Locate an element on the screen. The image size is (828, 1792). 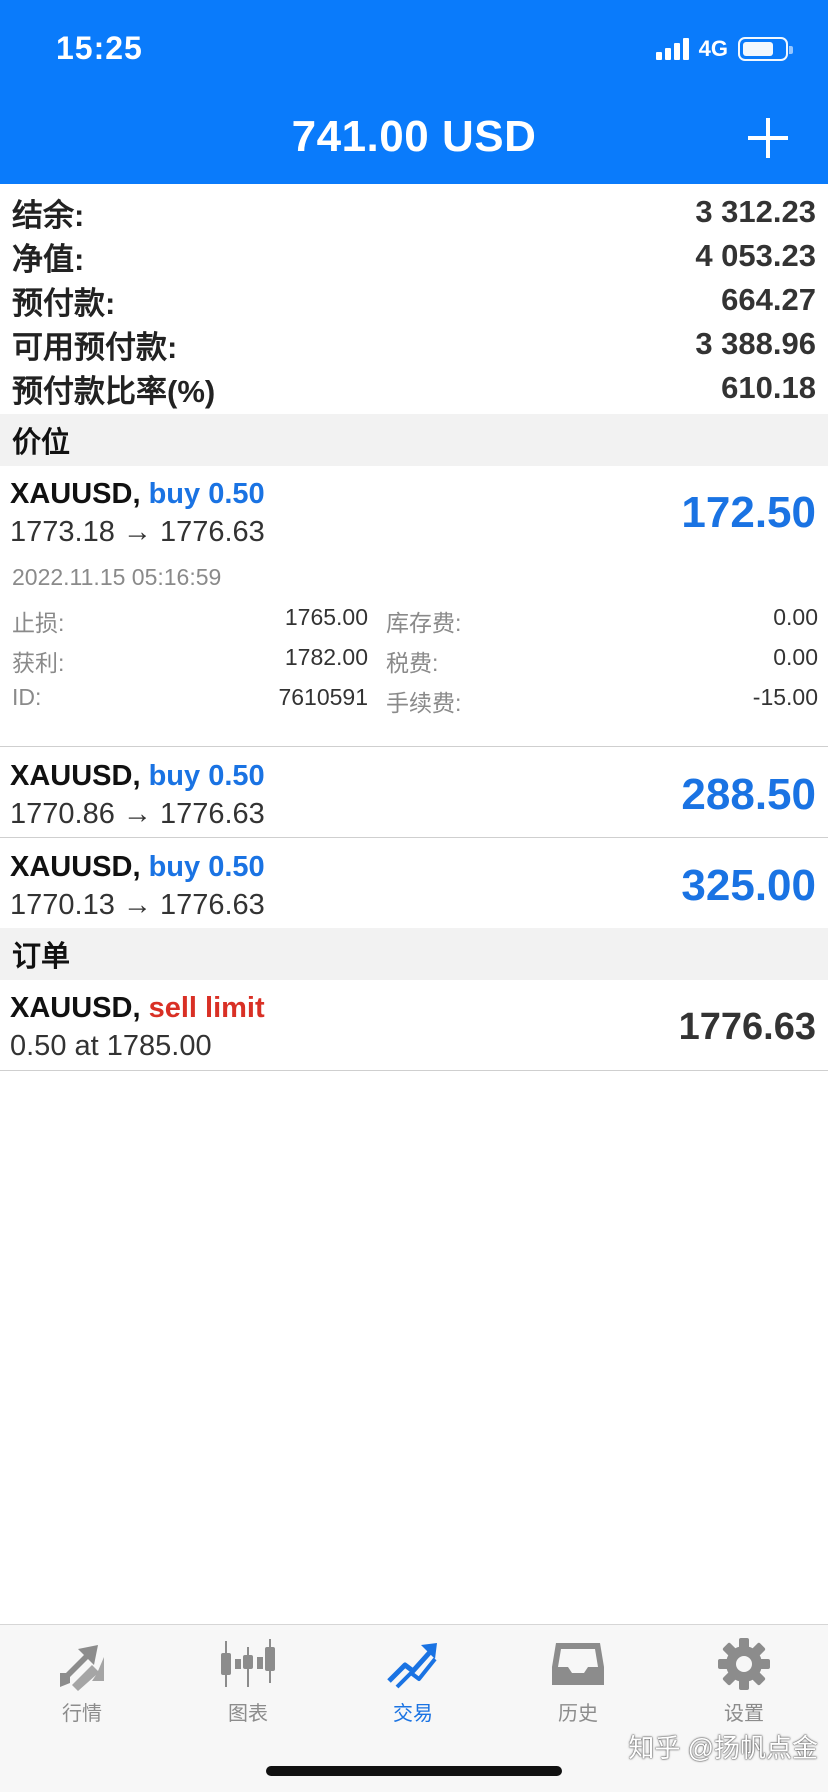
summary-row-margin: 预付款: 664.27 is located at coordinates (414, 300).